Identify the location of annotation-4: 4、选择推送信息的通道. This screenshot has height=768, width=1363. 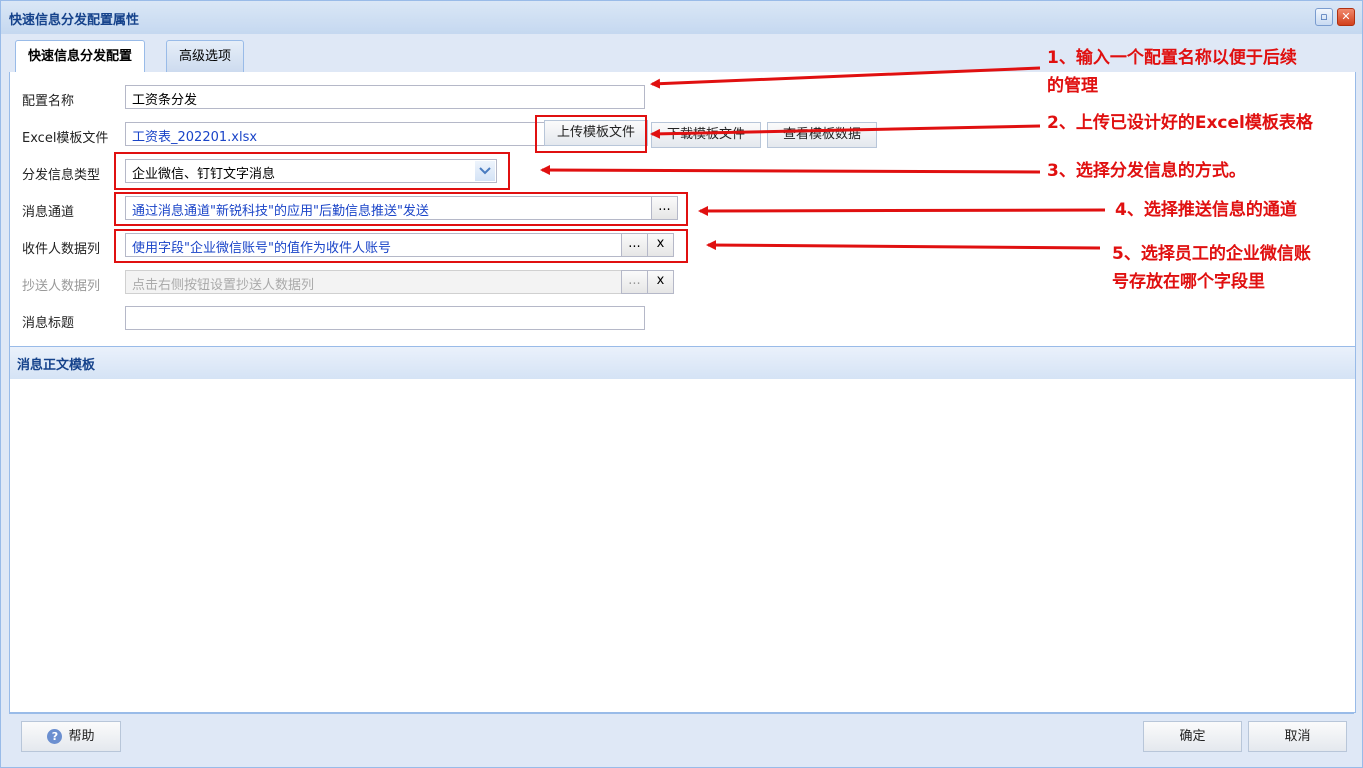
(1206, 210).